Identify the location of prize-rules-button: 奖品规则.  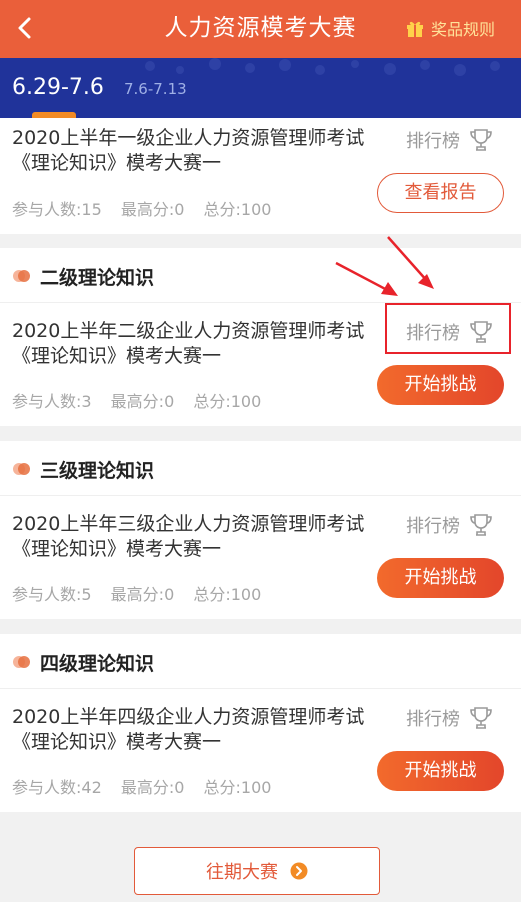
(450, 28).